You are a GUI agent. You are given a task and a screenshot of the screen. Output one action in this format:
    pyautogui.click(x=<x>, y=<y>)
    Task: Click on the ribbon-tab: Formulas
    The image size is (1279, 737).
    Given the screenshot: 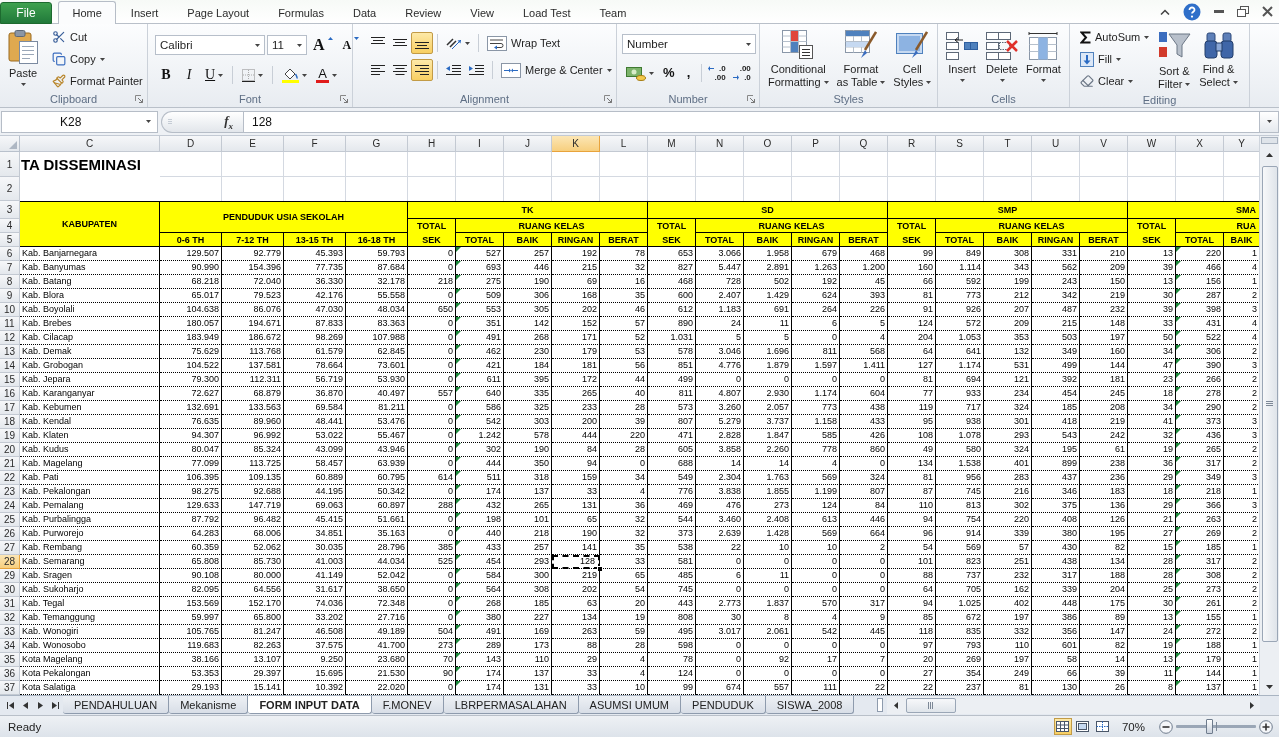 What is the action you would take?
    pyautogui.click(x=301, y=12)
    